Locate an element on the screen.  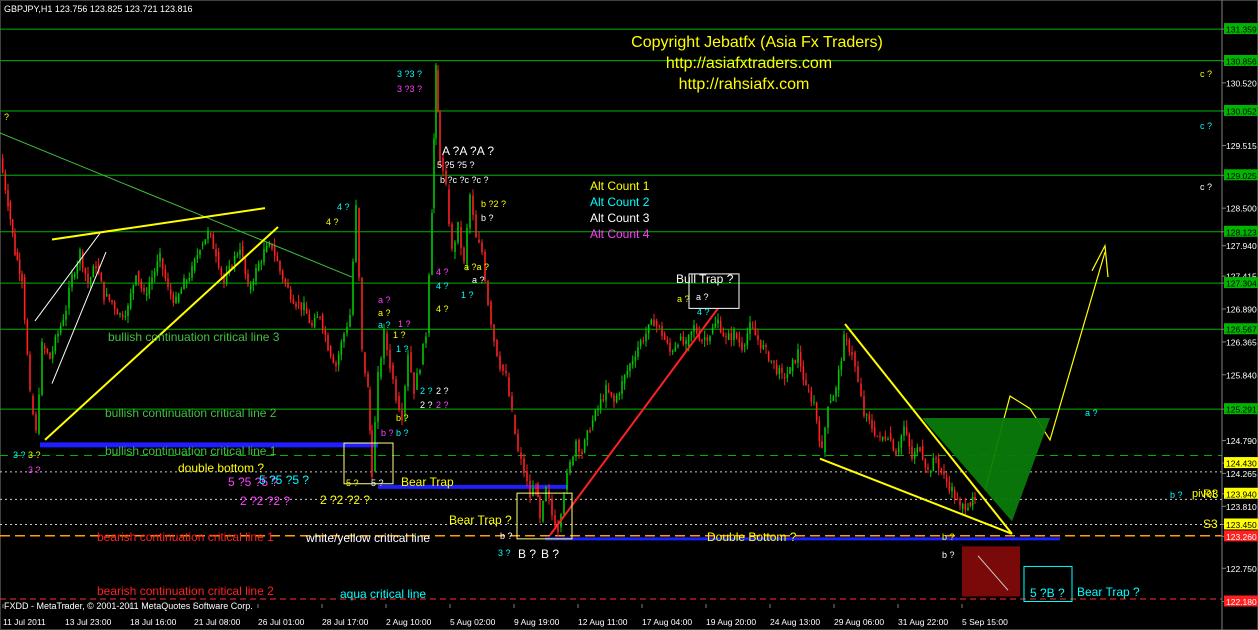
wave-label-B-q: B ? is located at coordinates (527, 554).